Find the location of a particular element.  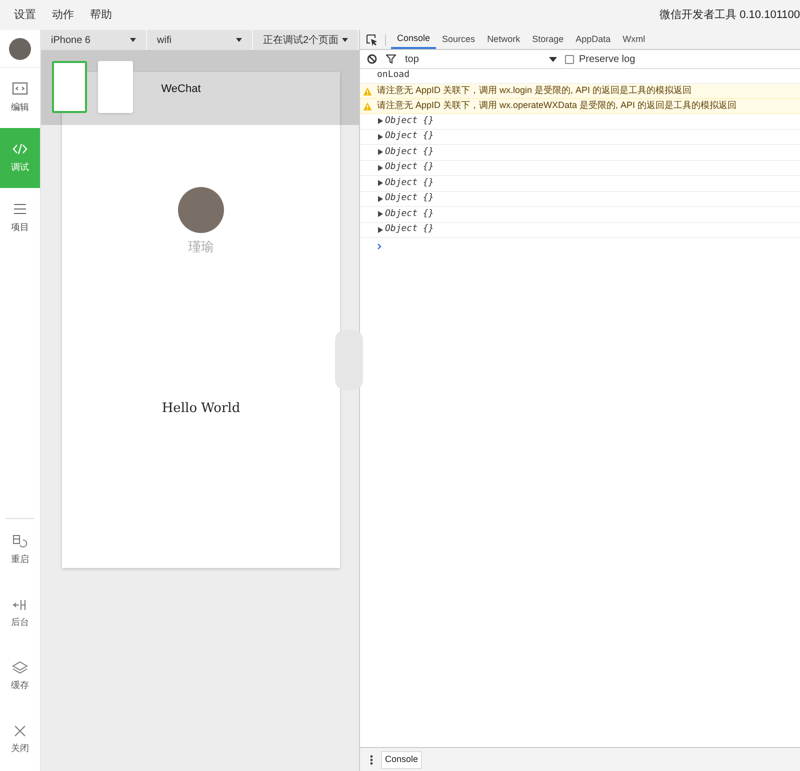

devtools-tab: Console is located at coordinates (413, 39).